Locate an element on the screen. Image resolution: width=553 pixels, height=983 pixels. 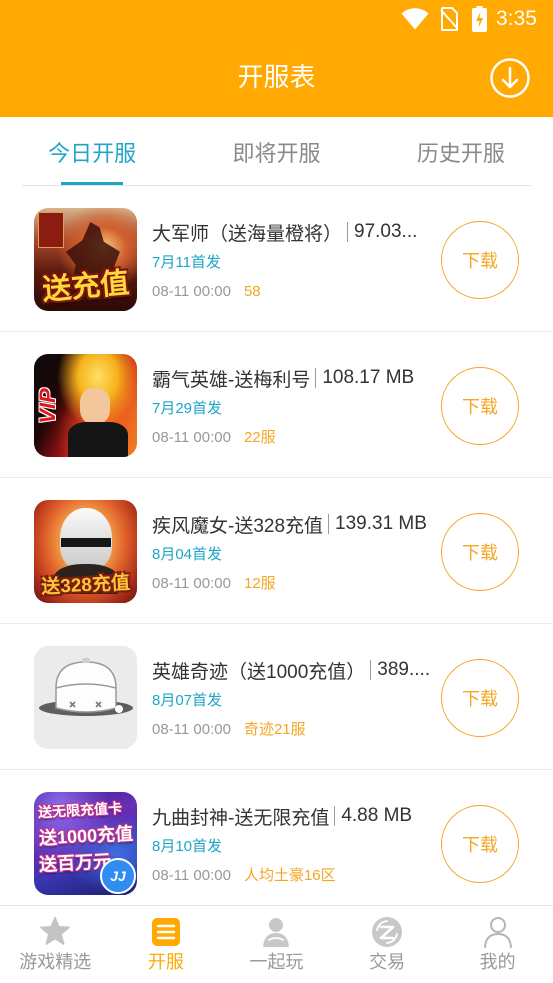
nav-label: 游戏精选 is located at coordinates (55, 962).